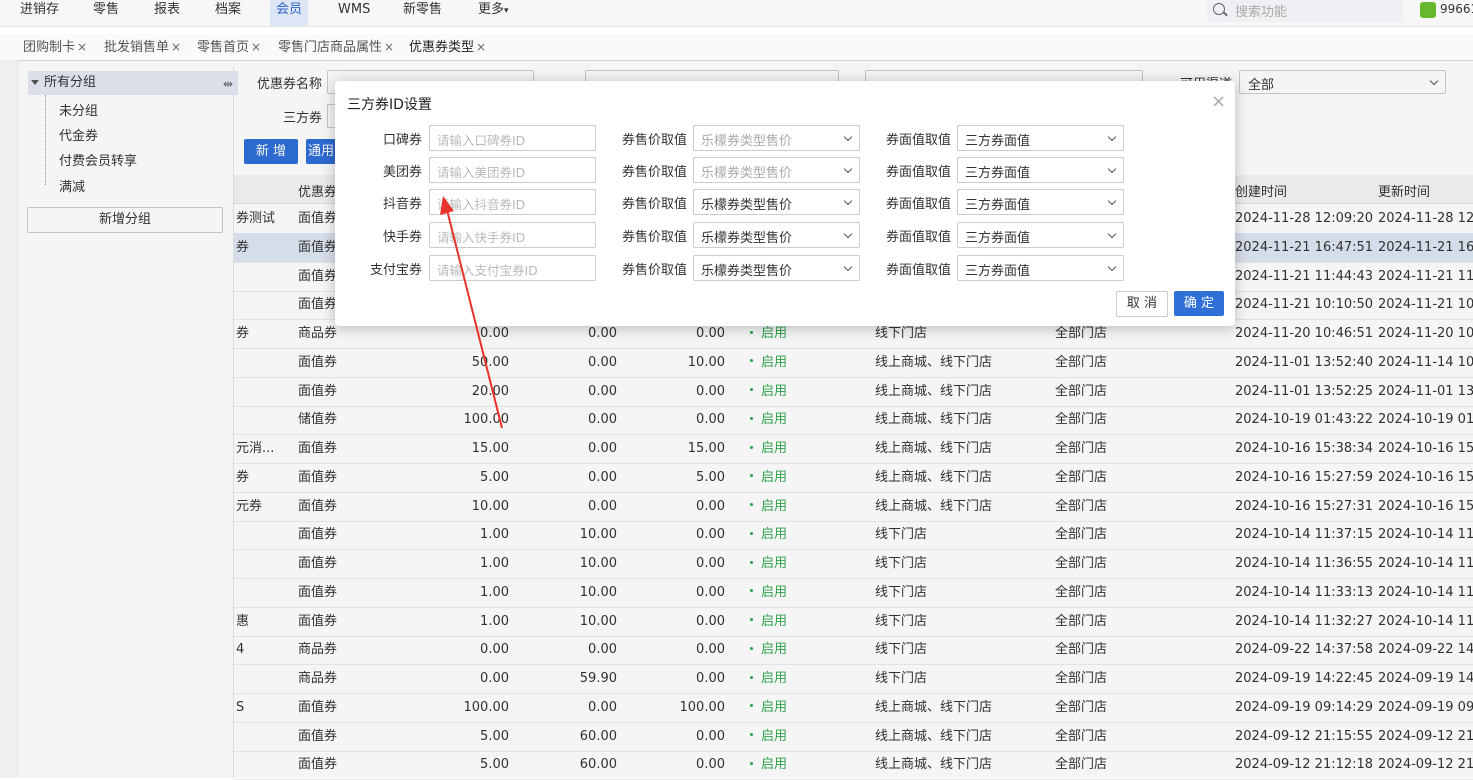 This screenshot has height=780, width=1473. Describe the element at coordinates (474, 317) in the screenshot. I see `arrow-shaft` at that location.